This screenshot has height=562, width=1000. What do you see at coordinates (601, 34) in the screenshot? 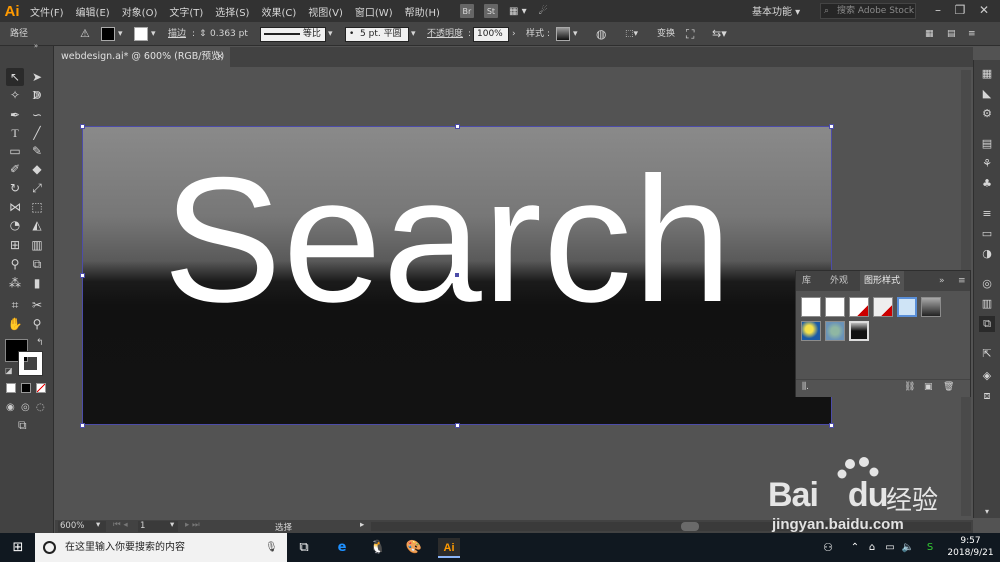
I see `recolor-artwork-icon: ◍` at bounding box center [601, 34].